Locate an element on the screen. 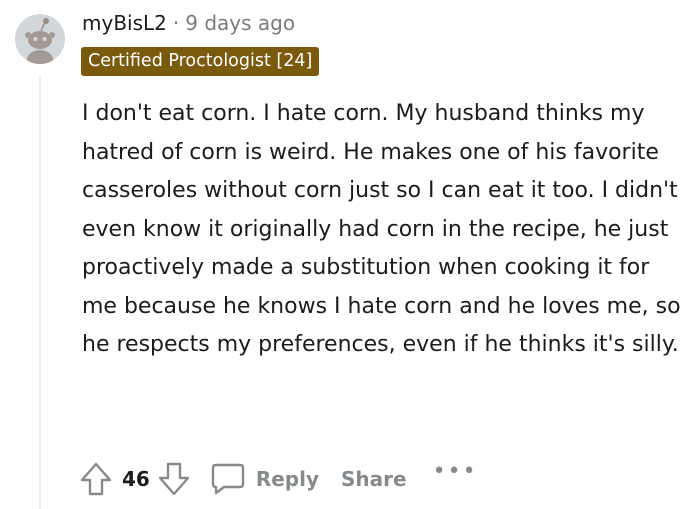  user-avatar is located at coordinates (40, 39).